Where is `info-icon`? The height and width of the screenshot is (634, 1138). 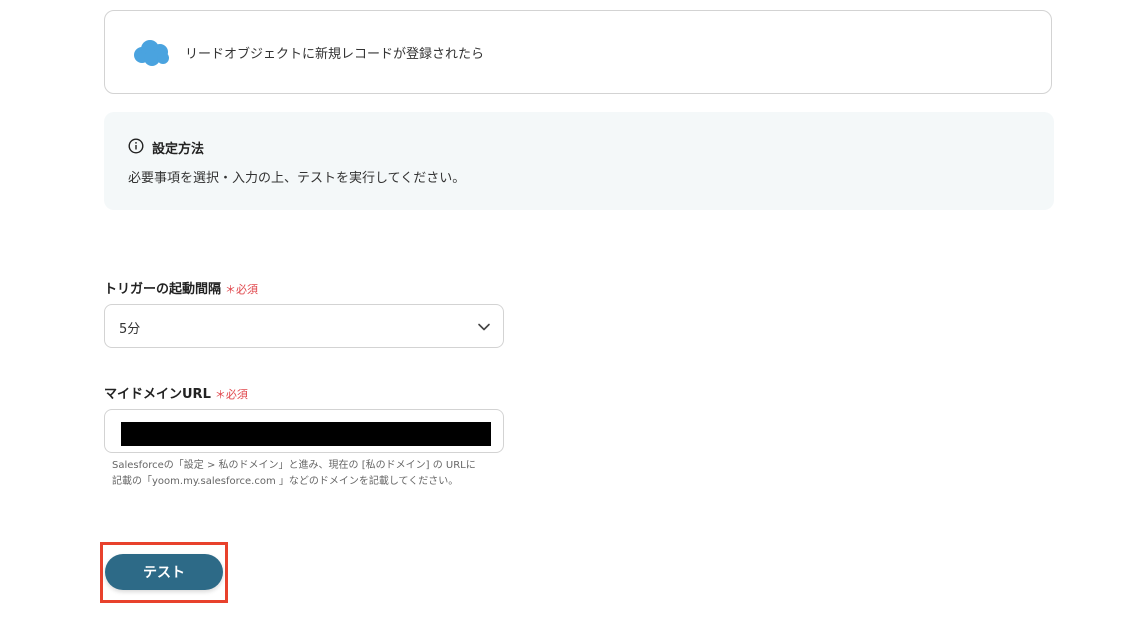
info-icon is located at coordinates (136, 146).